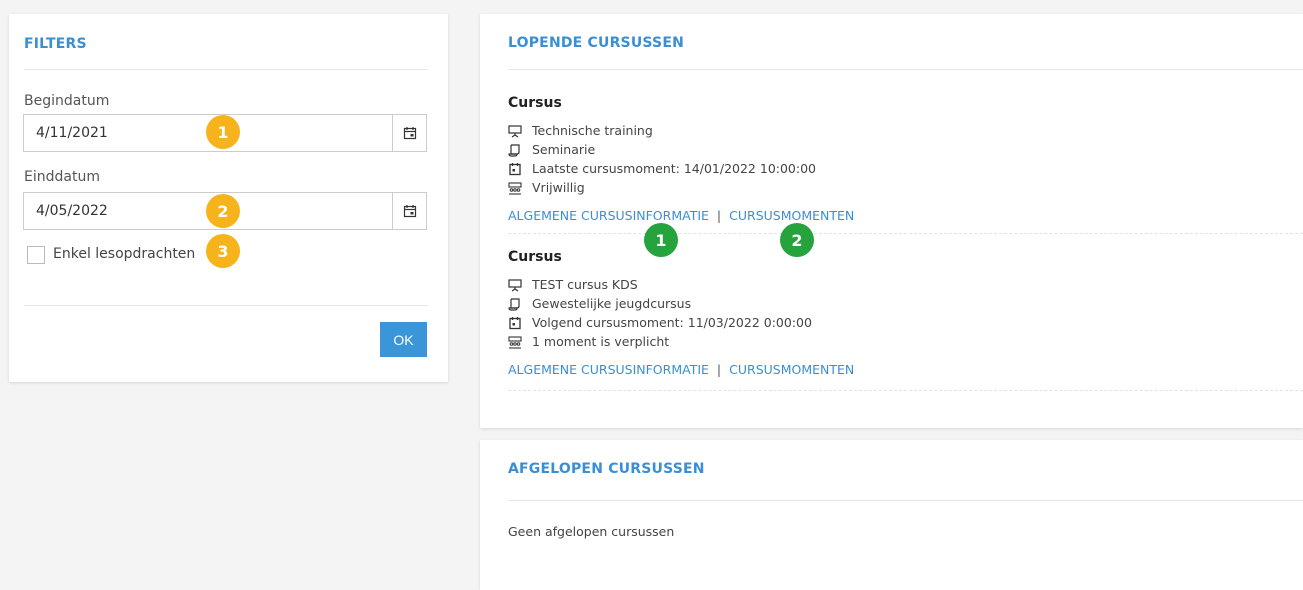 The image size is (1303, 590). What do you see at coordinates (72, 211) in the screenshot?
I see `end-date-value: 4/05/2022` at bounding box center [72, 211].